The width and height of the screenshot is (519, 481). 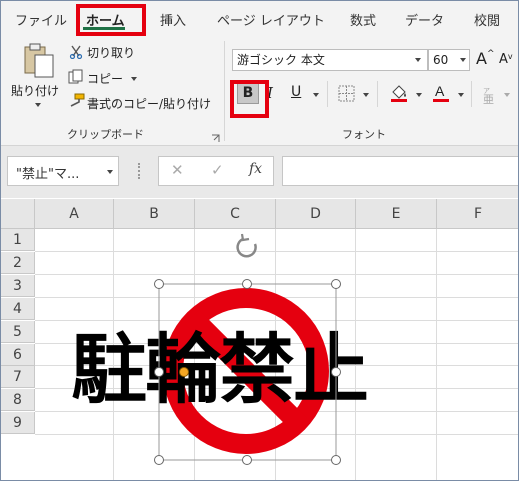 What do you see at coordinates (399, 95) in the screenshot?
I see `fill-color-icon` at bounding box center [399, 95].